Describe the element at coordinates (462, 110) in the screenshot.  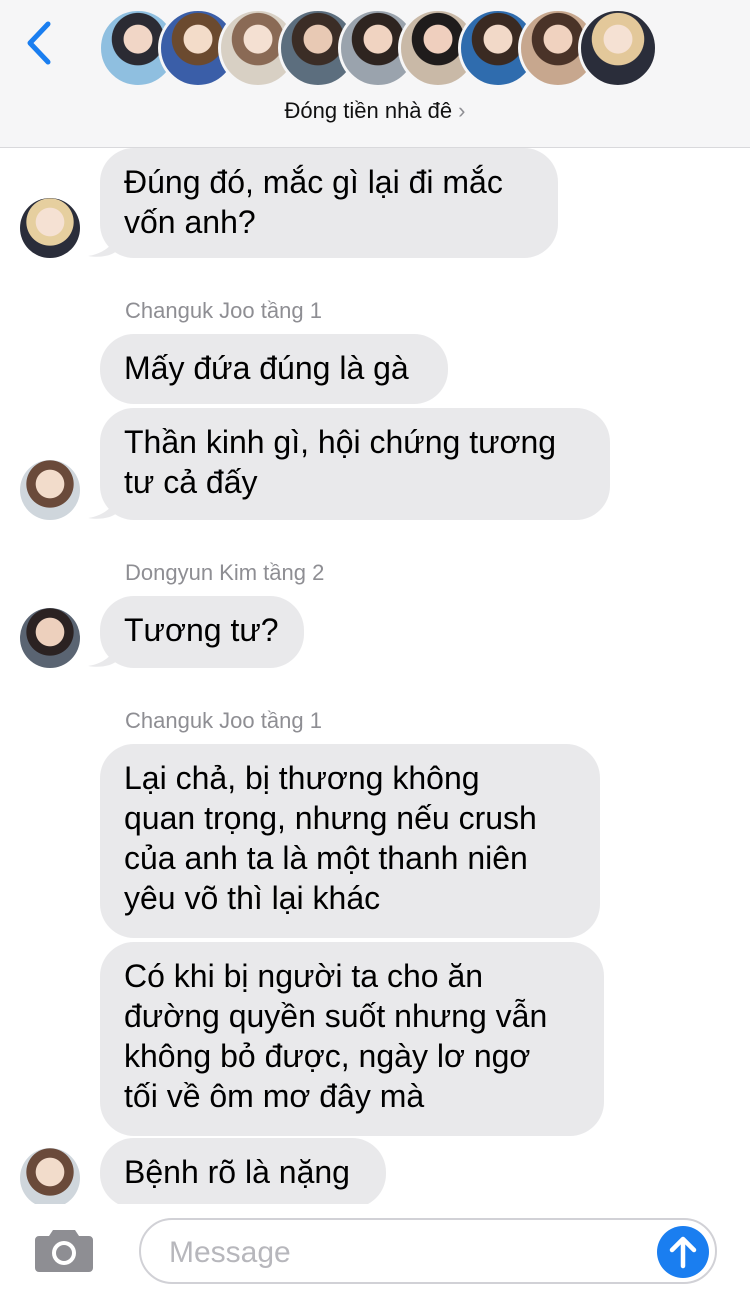
I see `chevron-right-icon: ›` at that location.